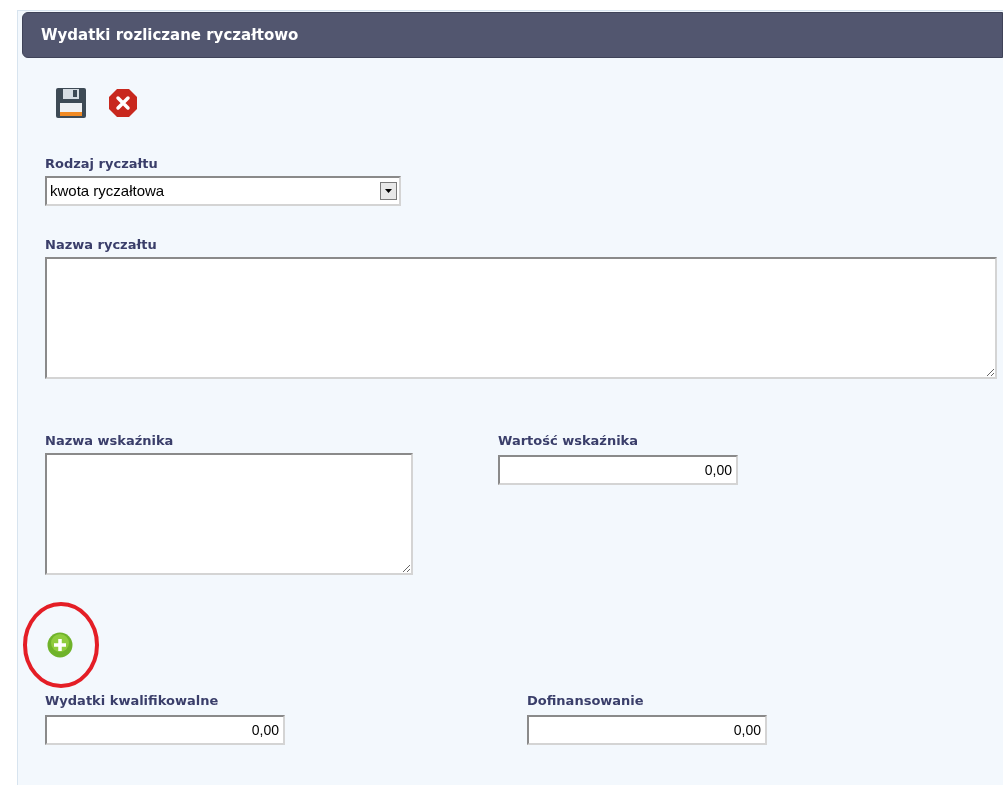 The image size is (1003, 785). Describe the element at coordinates (388, 191) in the screenshot. I see `caret-icon` at that location.